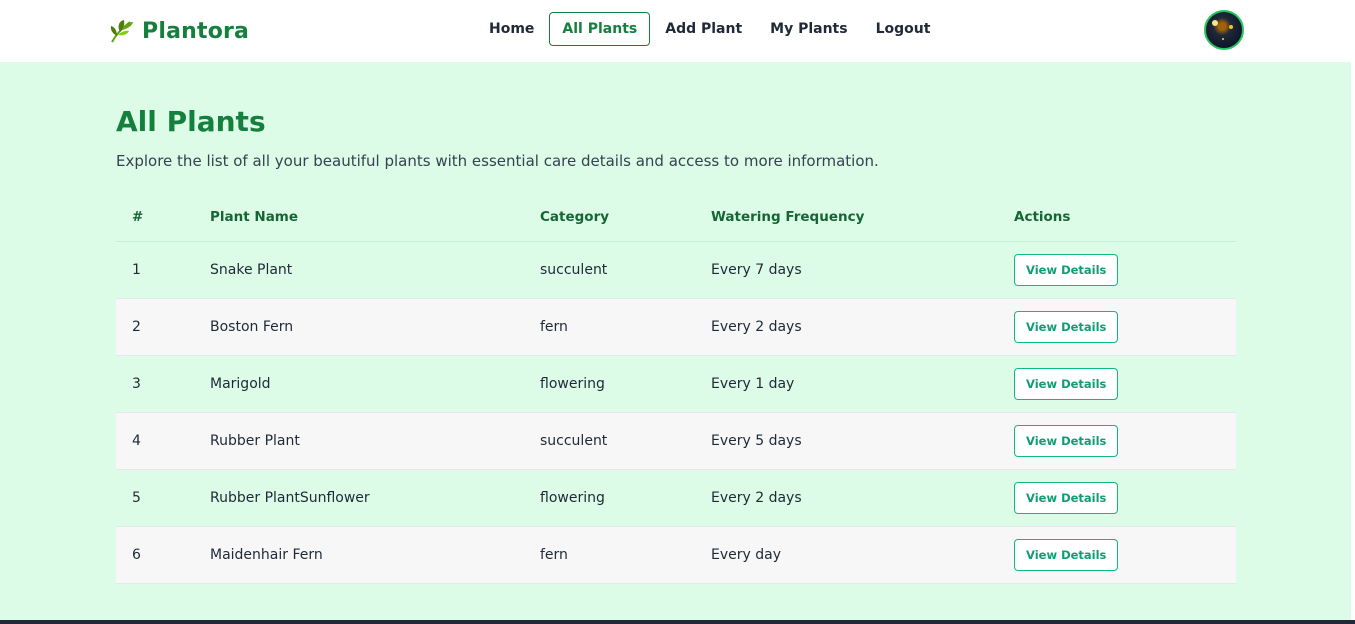 The image size is (1355, 624). What do you see at coordinates (191, 121) in the screenshot?
I see `page-title: All Plants` at bounding box center [191, 121].